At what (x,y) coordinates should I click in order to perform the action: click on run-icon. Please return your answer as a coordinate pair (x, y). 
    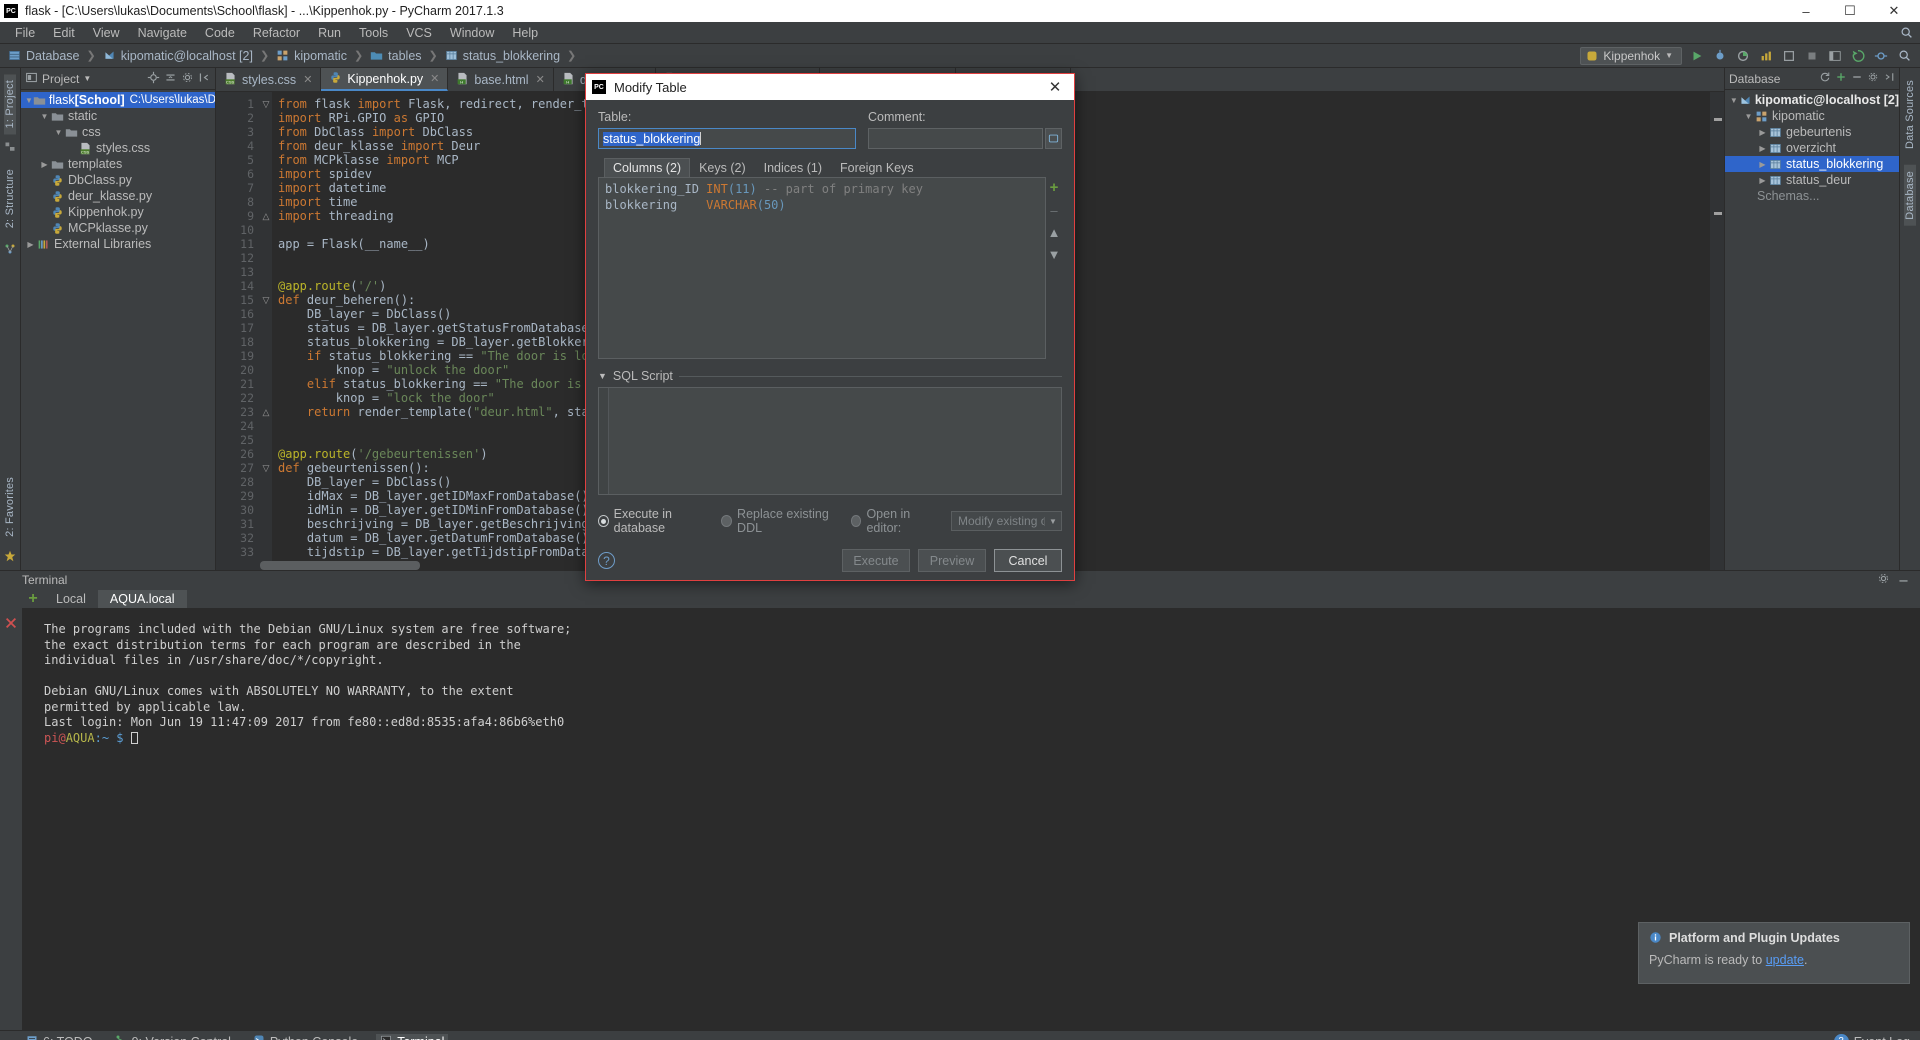
    Looking at the image, I should click on (1697, 56).